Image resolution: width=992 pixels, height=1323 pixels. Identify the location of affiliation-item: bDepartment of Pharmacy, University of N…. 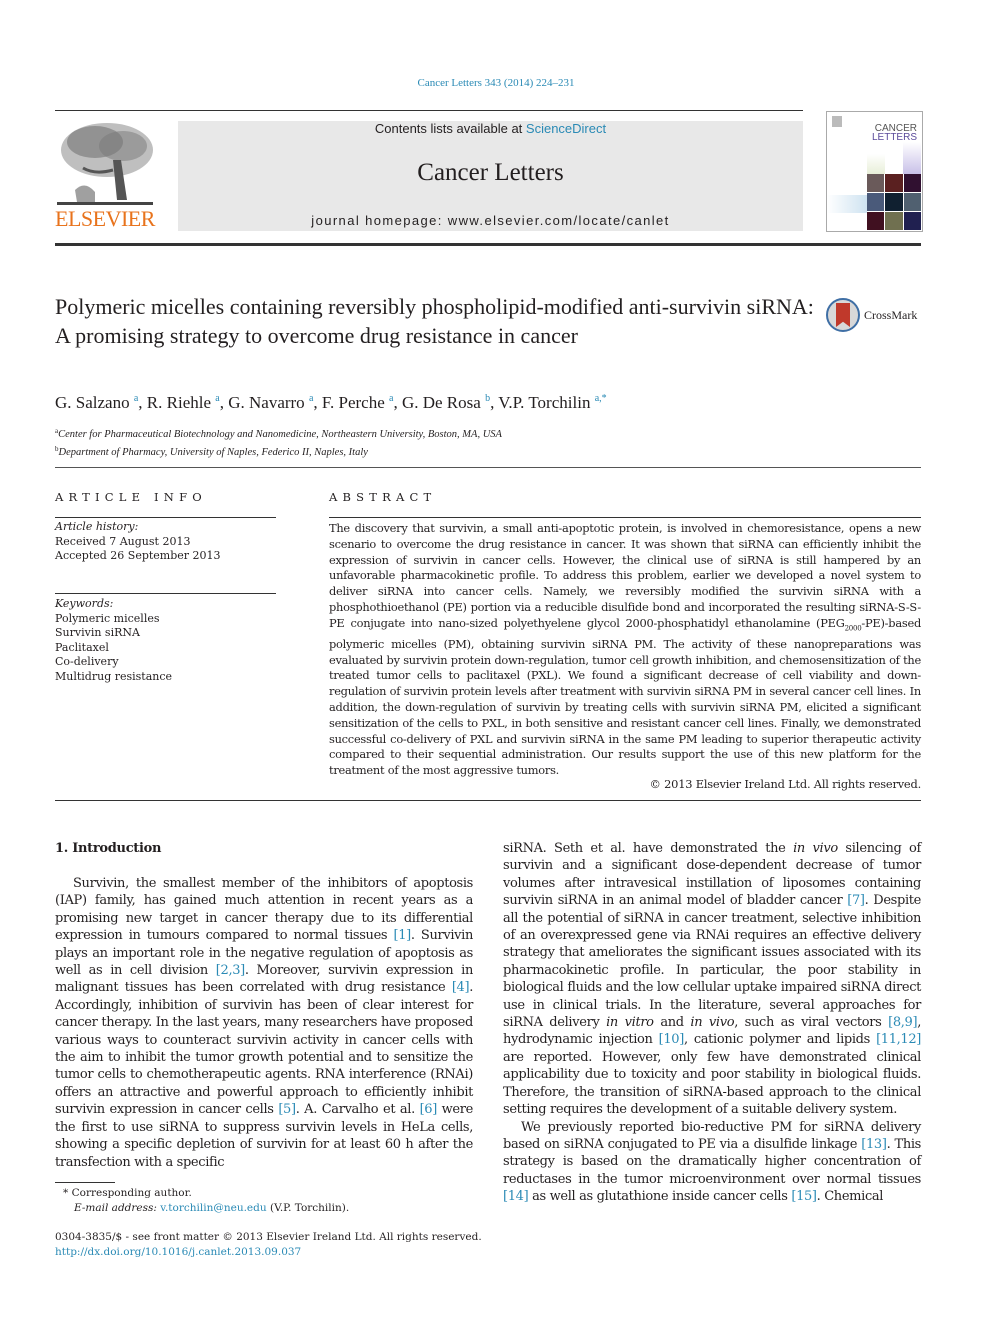
(485, 451).